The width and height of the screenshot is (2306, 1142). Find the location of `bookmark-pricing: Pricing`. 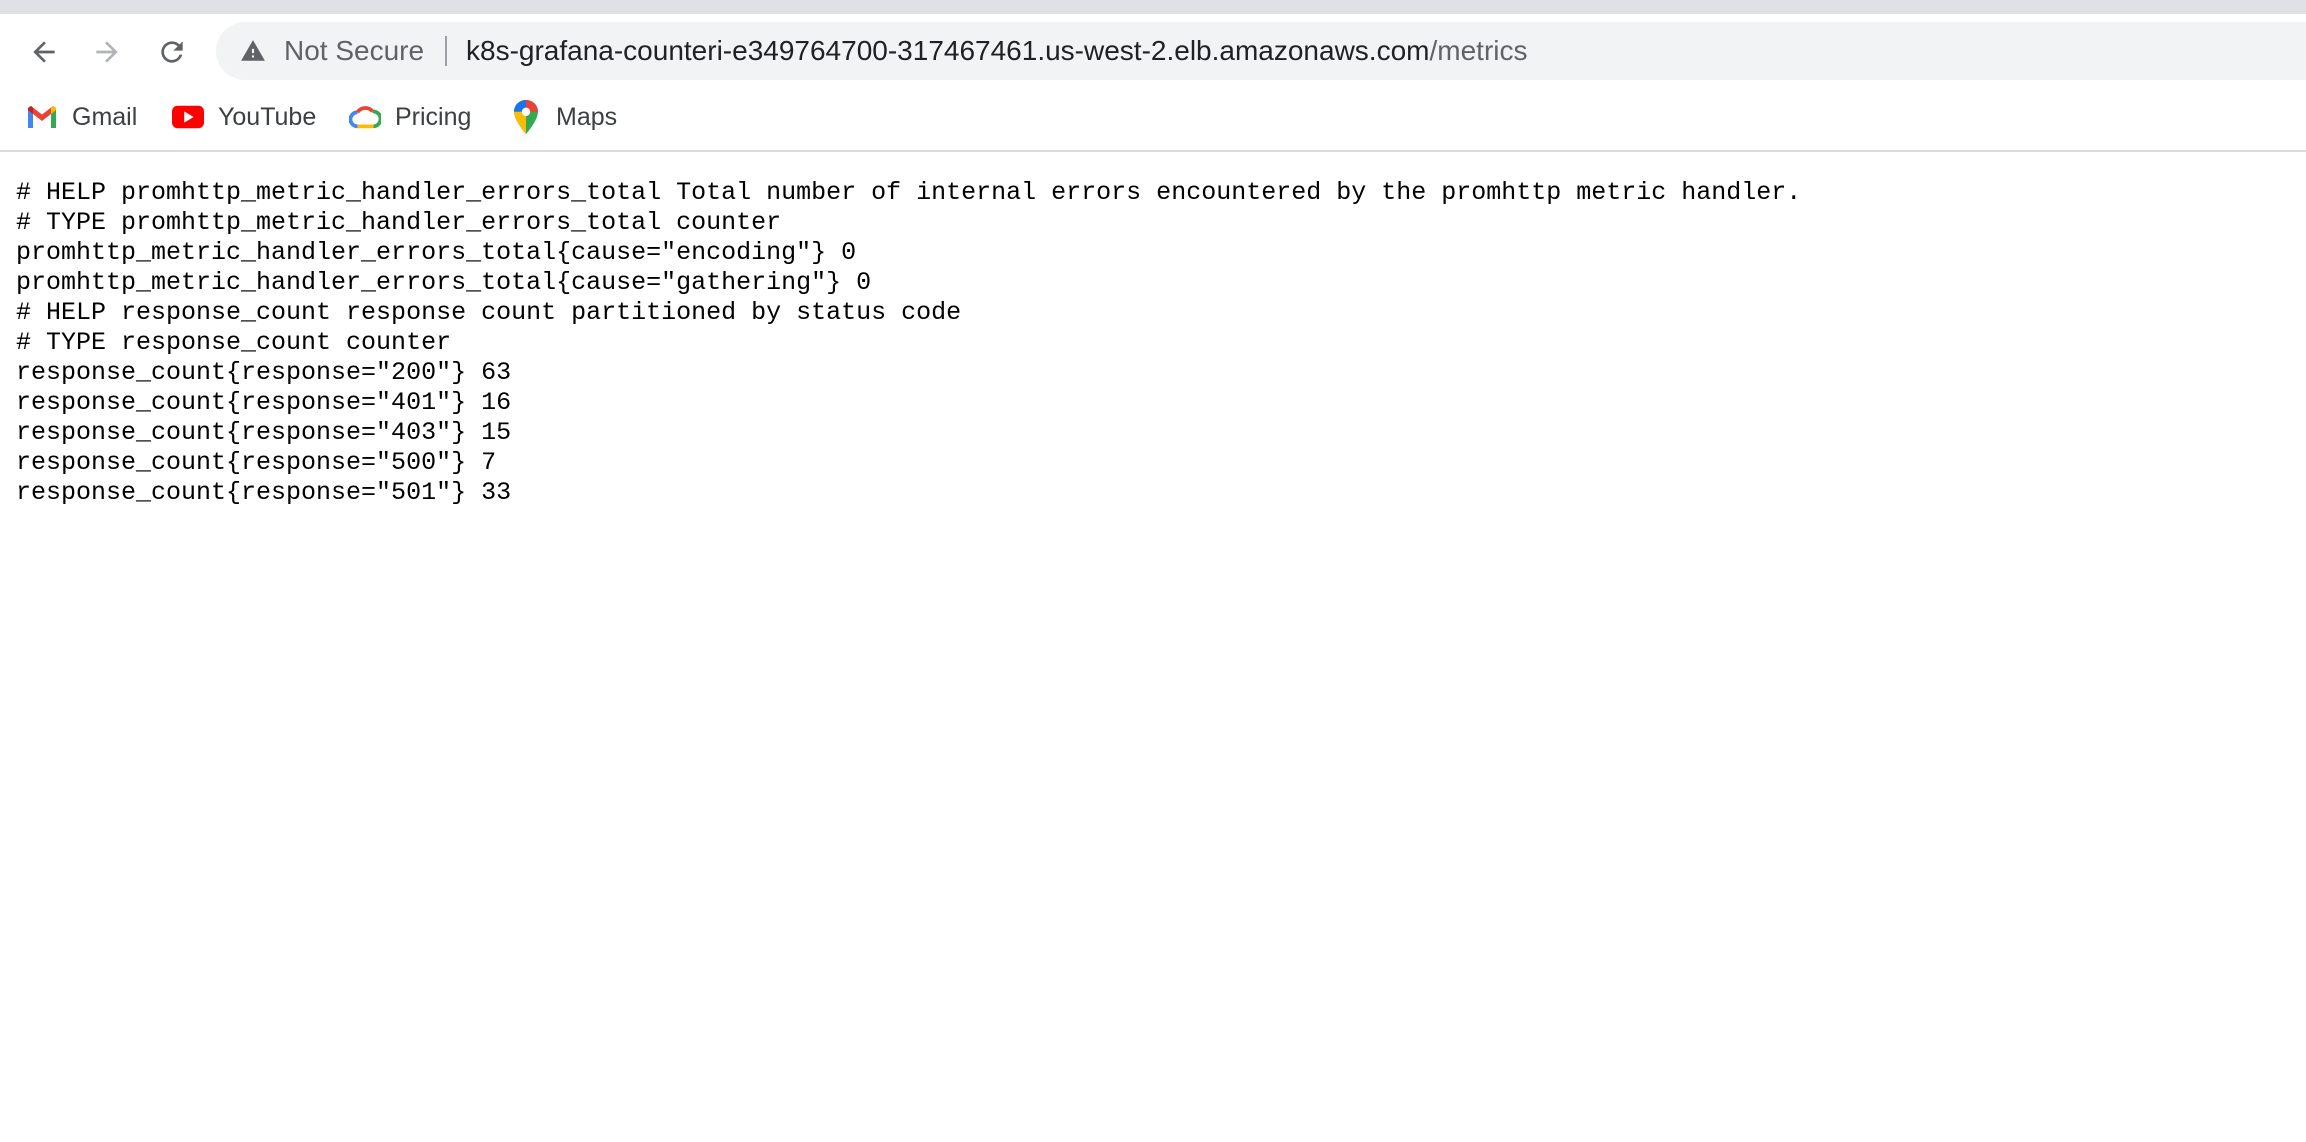

bookmark-pricing: Pricing is located at coordinates (410, 117).